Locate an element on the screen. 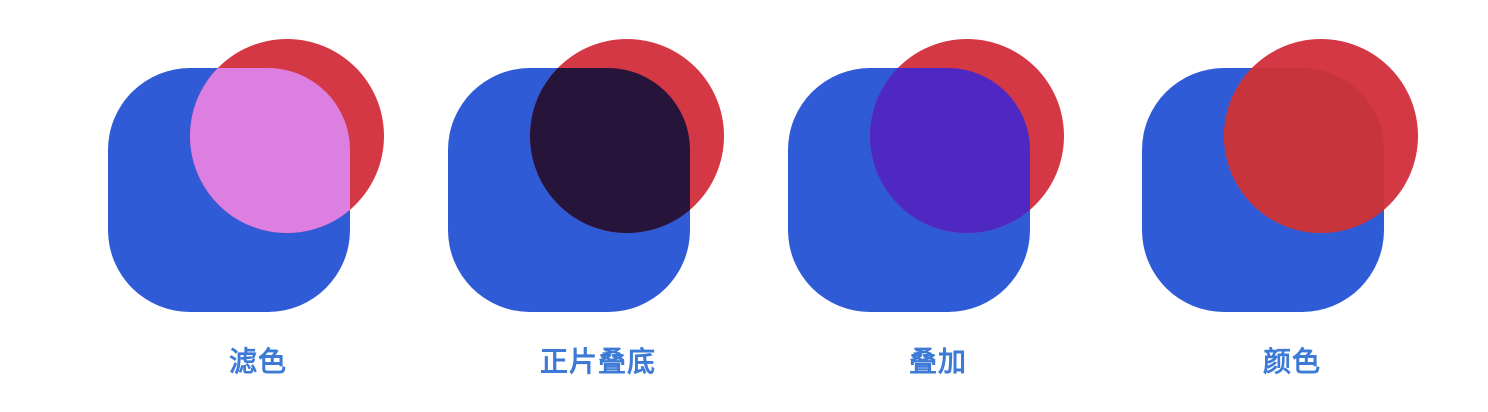  caption-multiply: 正片叠底 is located at coordinates (597, 361).